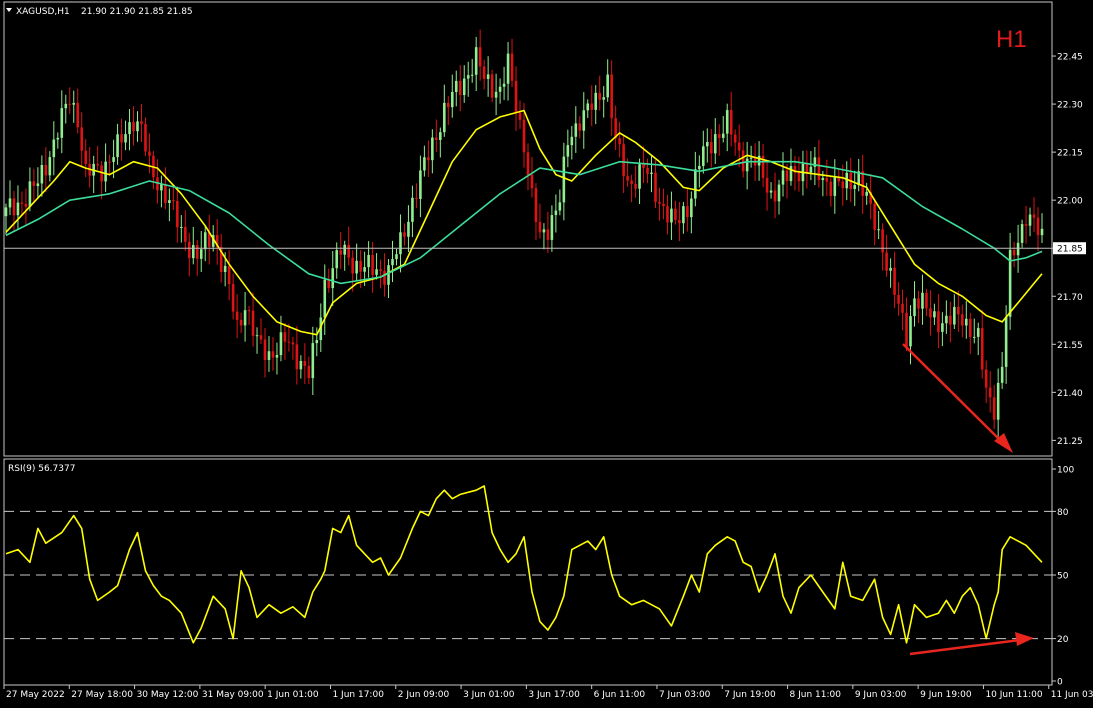  Describe the element at coordinates (1070, 202) in the screenshot. I see `price-tick-label: 22.00` at that location.